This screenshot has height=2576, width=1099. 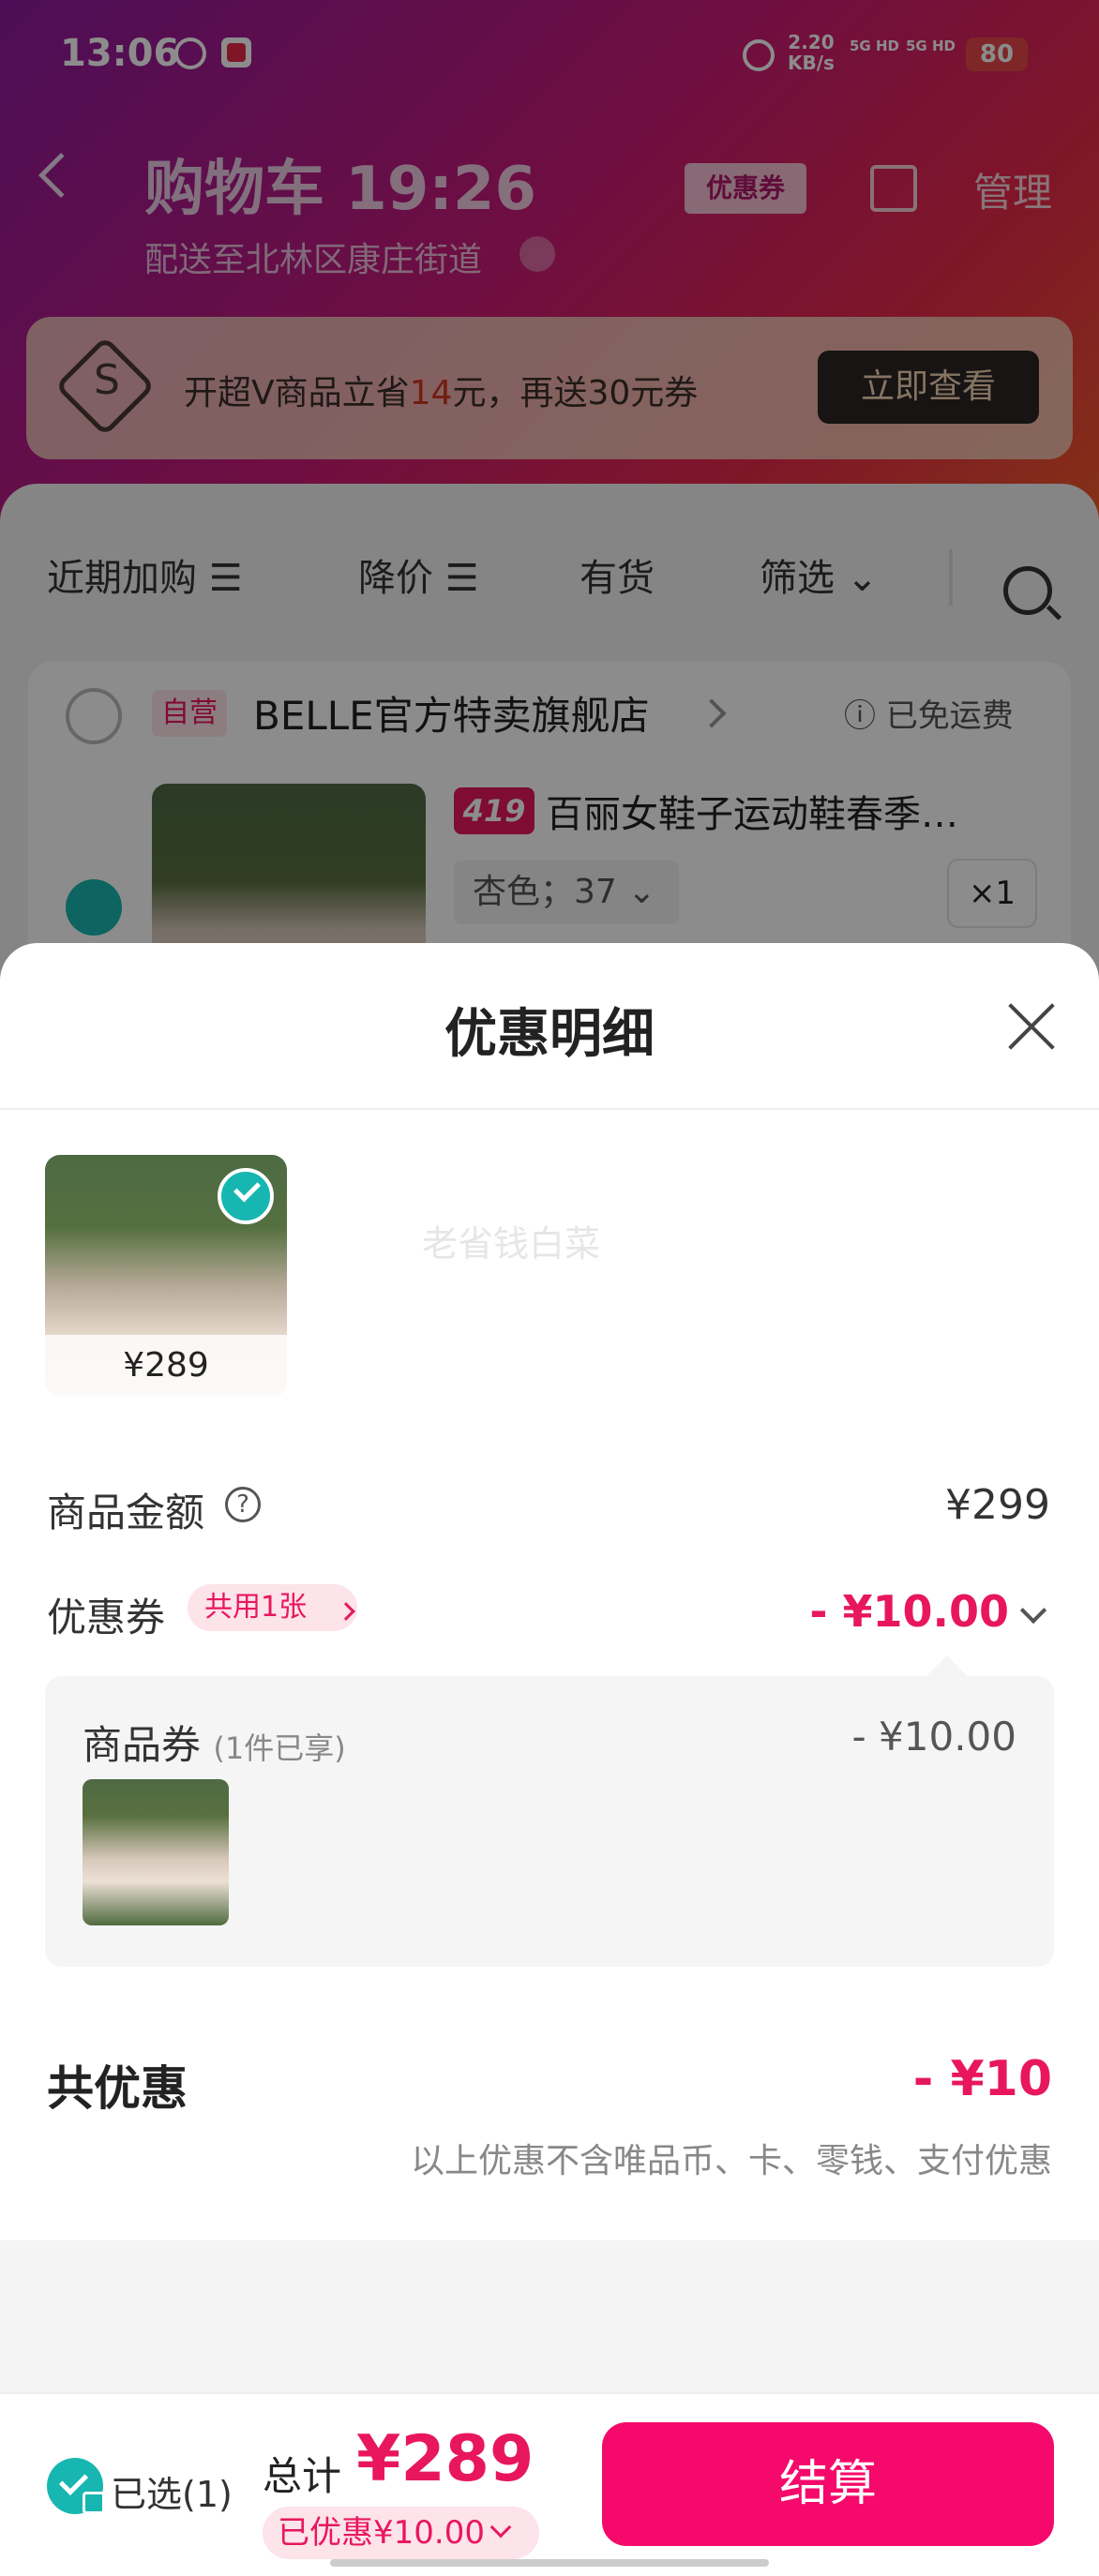 I want to click on close-icon, so click(x=1031, y=1025).